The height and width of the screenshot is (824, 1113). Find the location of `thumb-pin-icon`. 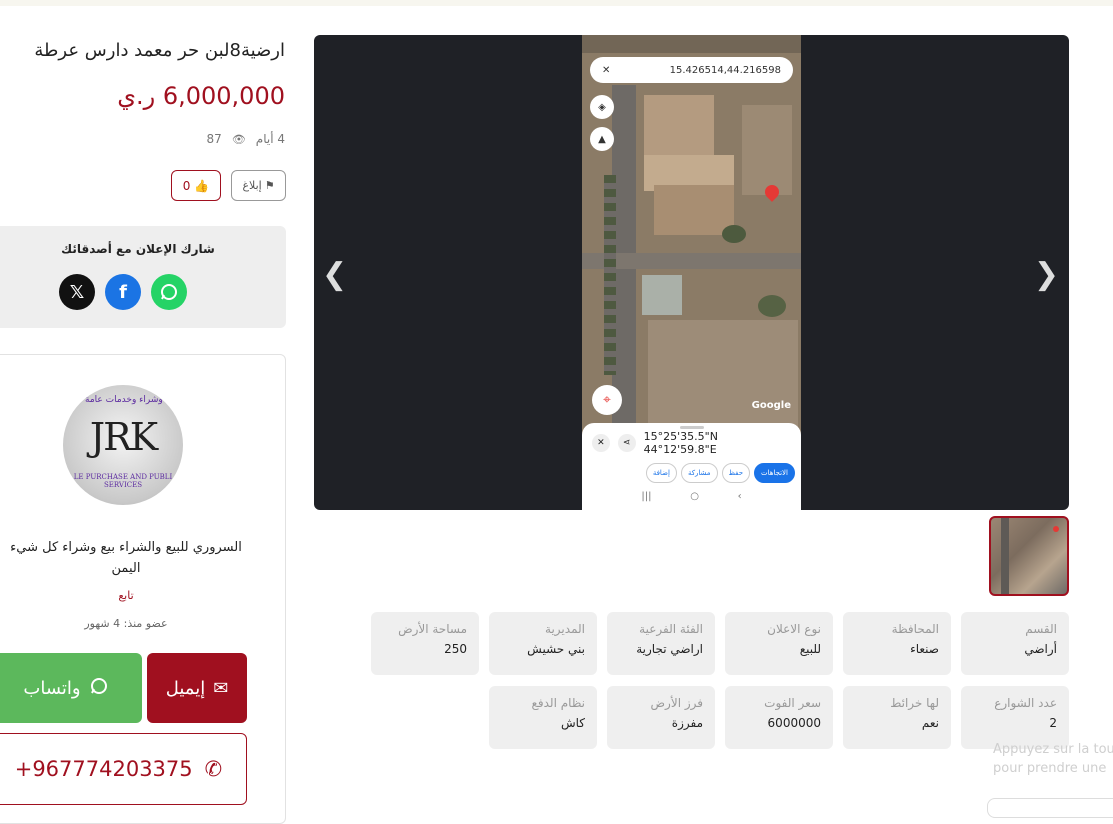

thumb-pin-icon is located at coordinates (1056, 529).